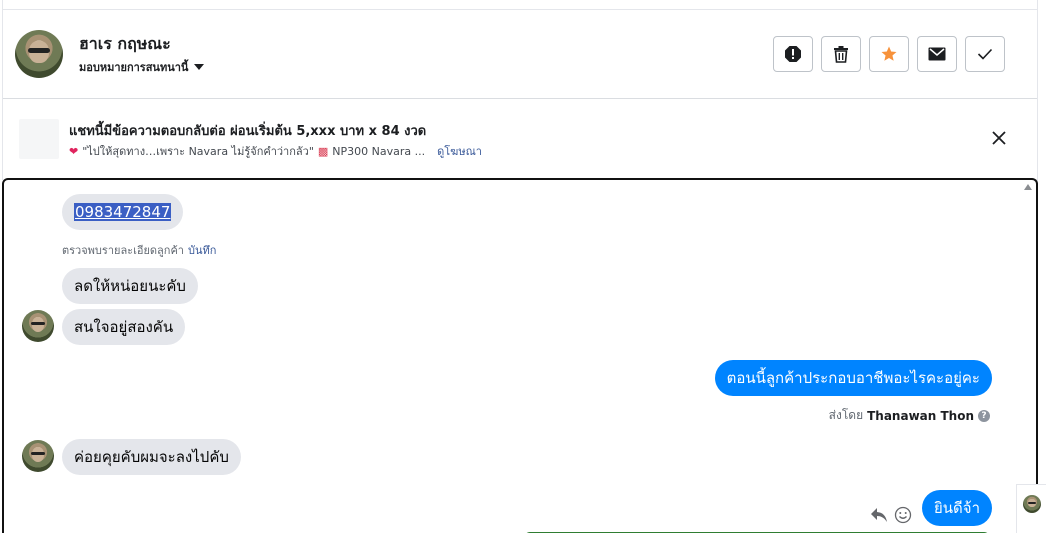  What do you see at coordinates (39, 54) in the screenshot?
I see `contact-avatar` at bounding box center [39, 54].